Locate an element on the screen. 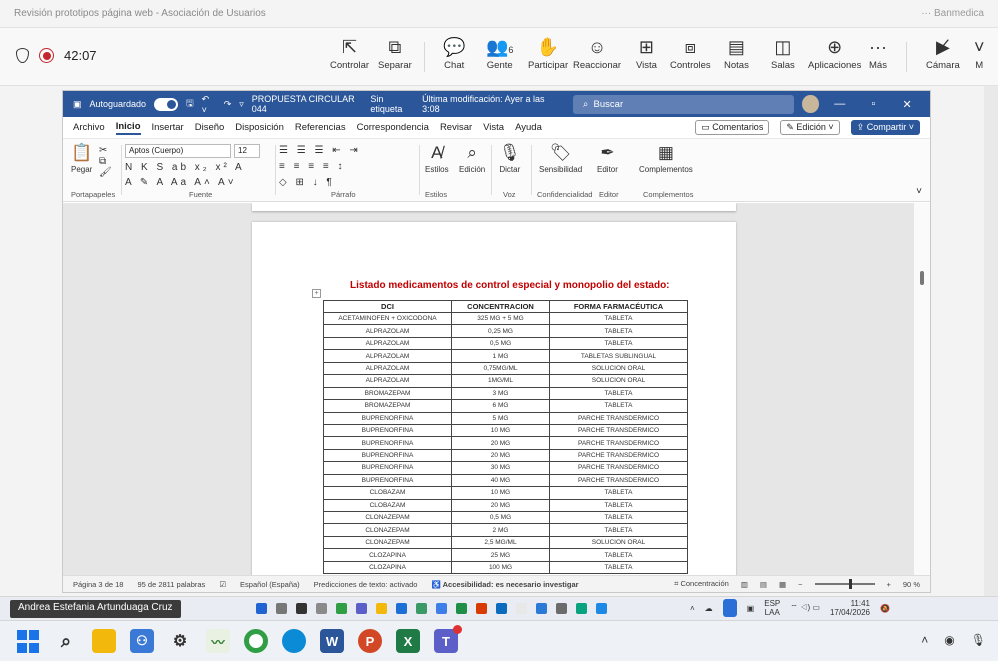 The height and width of the screenshot is (661, 998). redo-icon: ↷ is located at coordinates (228, 104).